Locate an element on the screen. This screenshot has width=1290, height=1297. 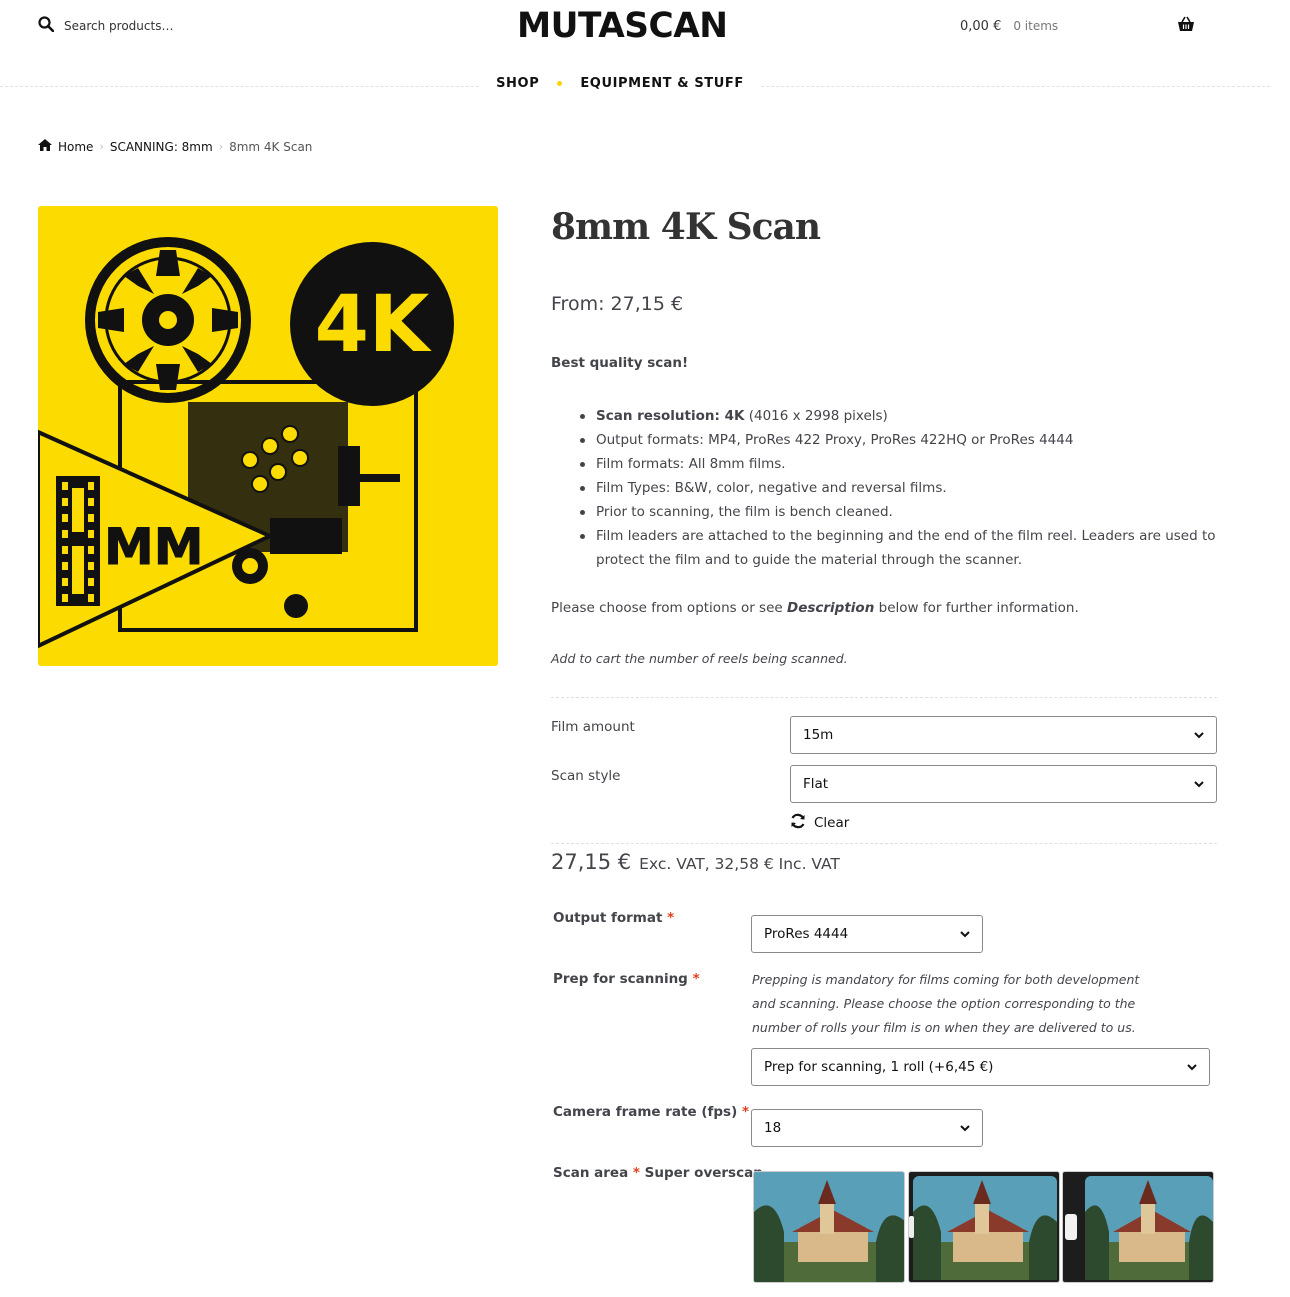
clear-label: Clear is located at coordinates (832, 823).